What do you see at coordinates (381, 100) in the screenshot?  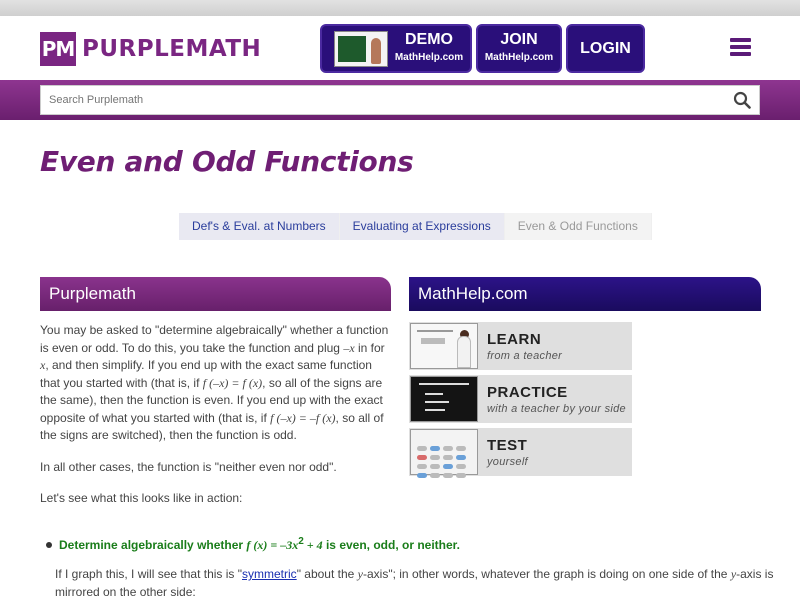 I see `search-input` at bounding box center [381, 100].